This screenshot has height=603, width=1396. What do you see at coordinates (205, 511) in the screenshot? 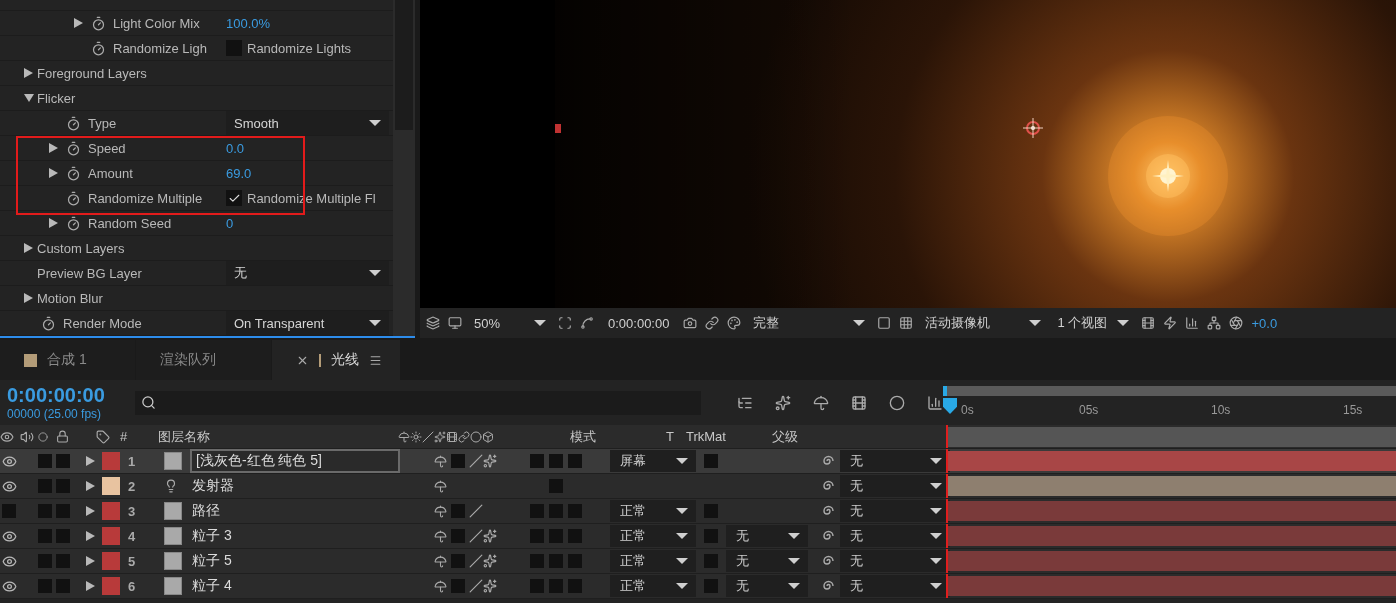
I see `layer-name: 路径` at bounding box center [205, 511].